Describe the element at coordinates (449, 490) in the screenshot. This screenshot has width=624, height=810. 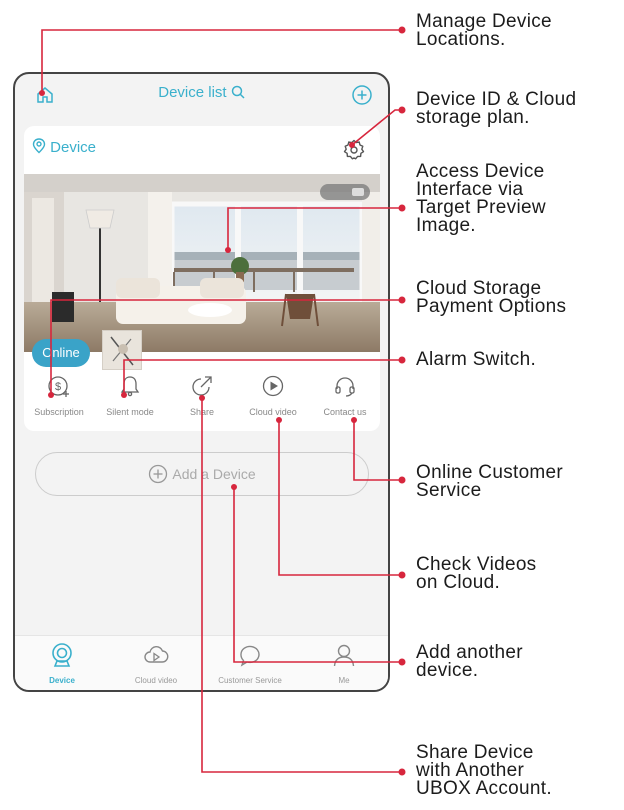
I see `callout-line: Service` at that location.